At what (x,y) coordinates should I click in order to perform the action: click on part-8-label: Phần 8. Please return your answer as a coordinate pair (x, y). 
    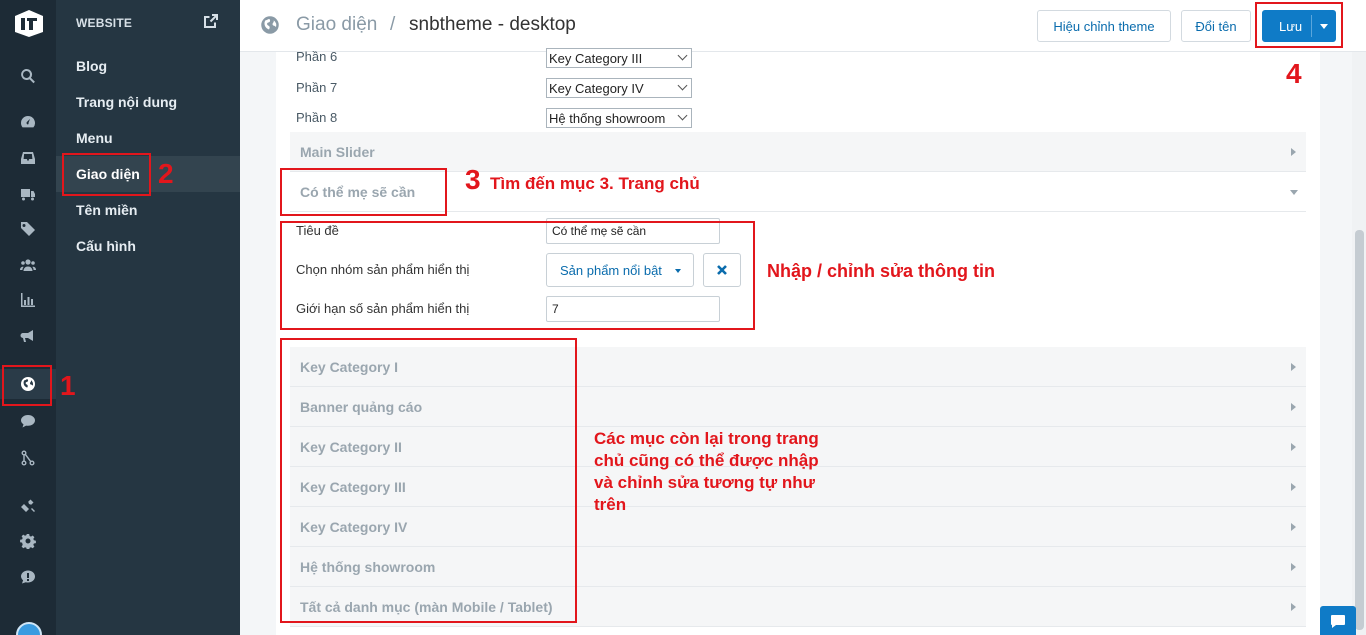
    Looking at the image, I should click on (317, 117).